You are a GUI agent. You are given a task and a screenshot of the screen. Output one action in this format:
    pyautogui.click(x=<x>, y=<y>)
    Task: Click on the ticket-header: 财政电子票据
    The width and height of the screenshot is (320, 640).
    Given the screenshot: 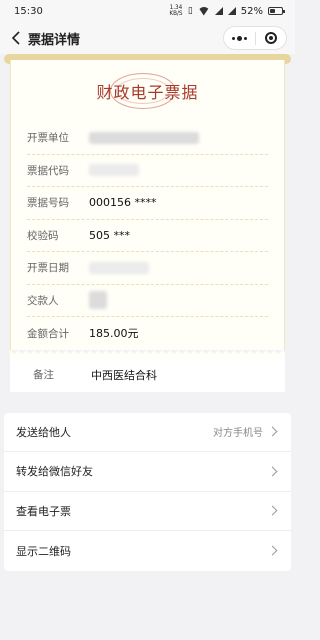 What is the action you would take?
    pyautogui.click(x=147, y=91)
    